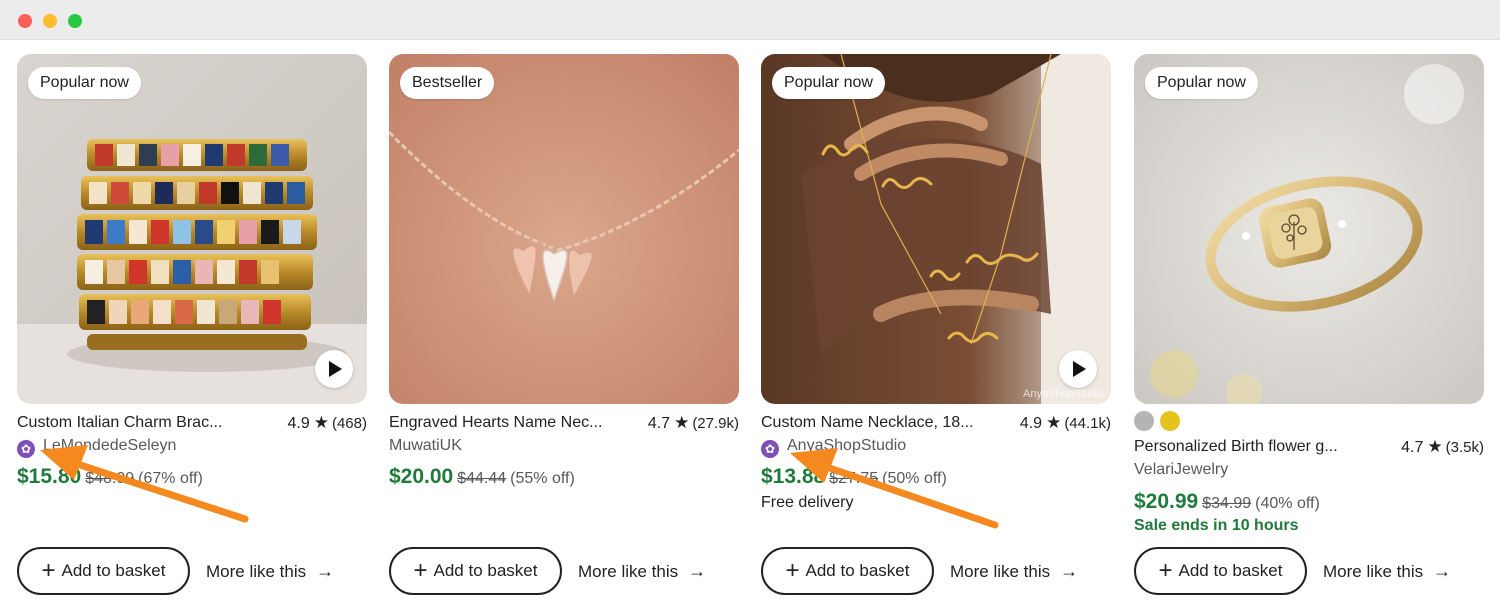  I want to click on shop-name: VelariJewelry, so click(1181, 469).